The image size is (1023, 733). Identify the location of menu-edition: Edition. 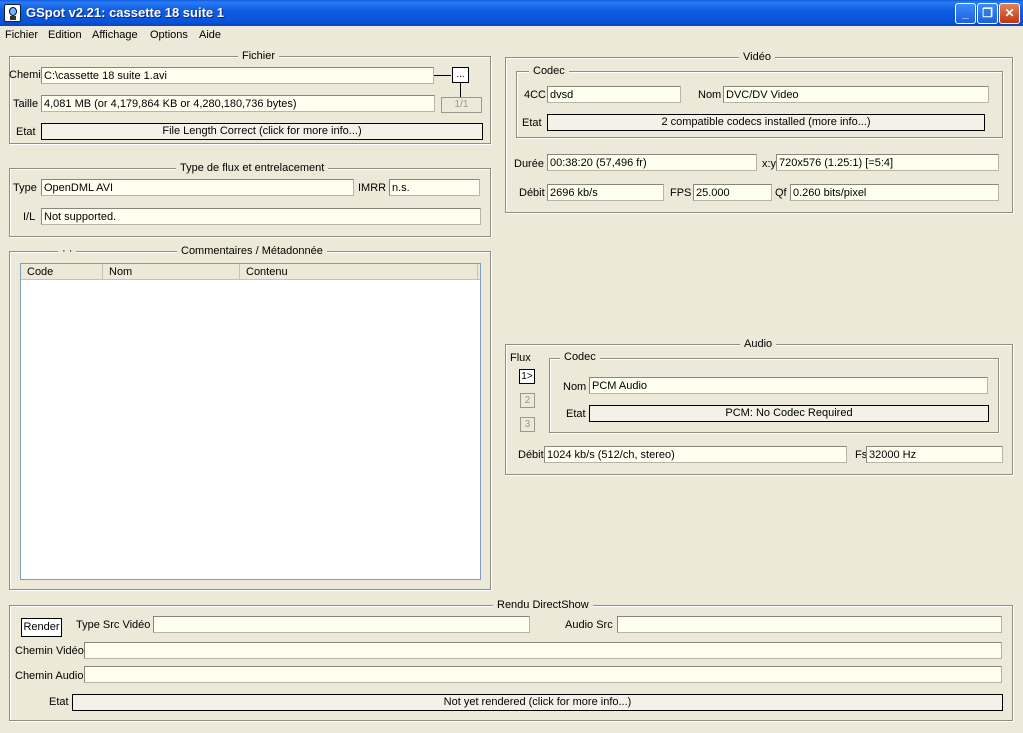
(65, 35).